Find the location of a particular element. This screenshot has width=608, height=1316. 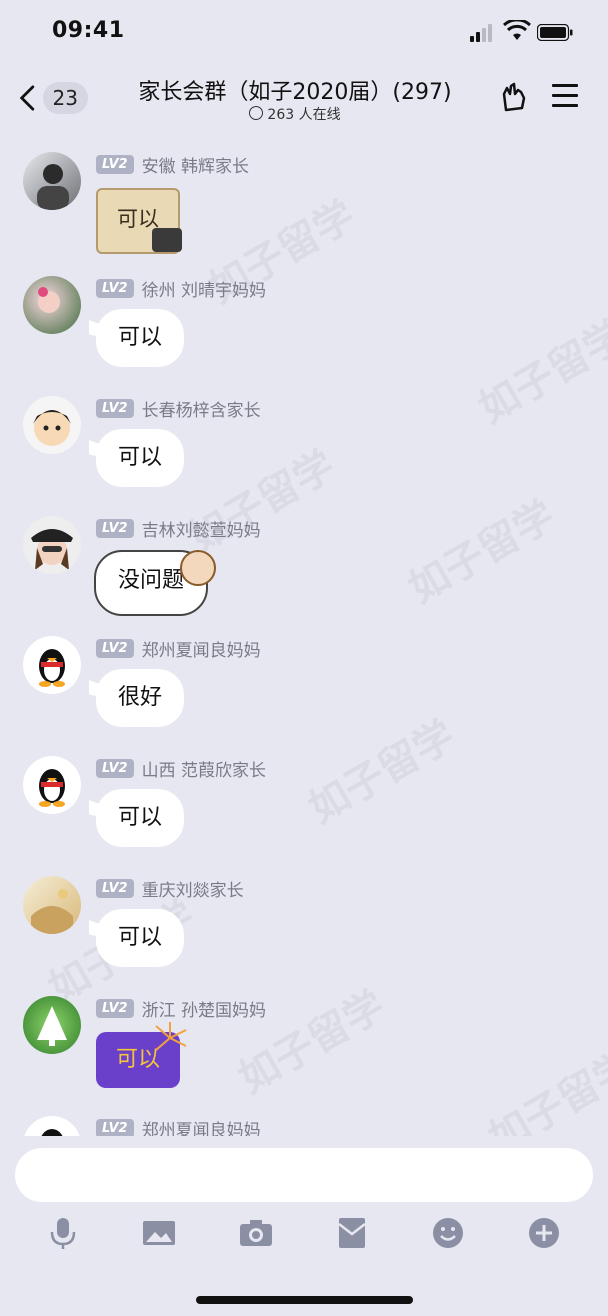

sender-row: LV2 重庆刘燚家长 is located at coordinates (170, 888).